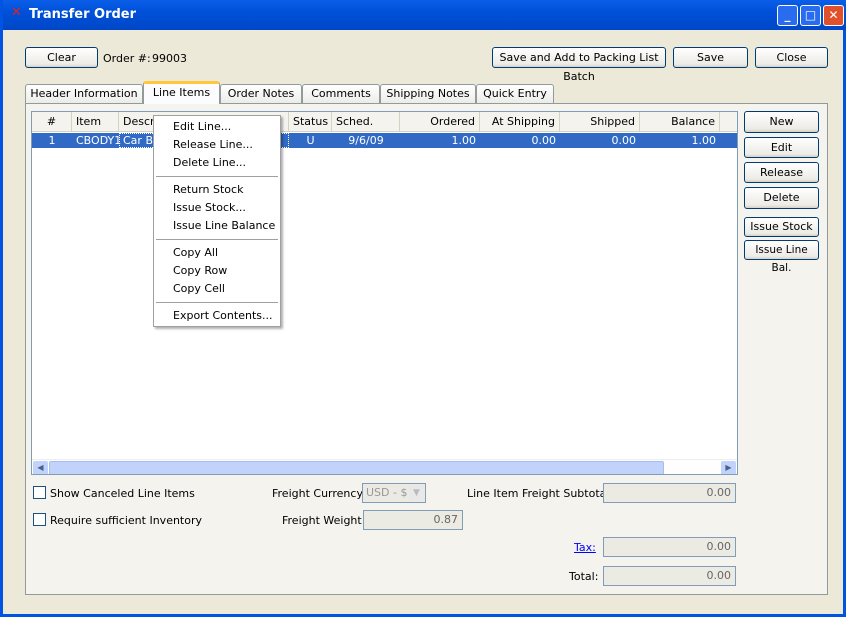 The height and width of the screenshot is (617, 846). I want to click on col-status: Status, so click(310, 122).